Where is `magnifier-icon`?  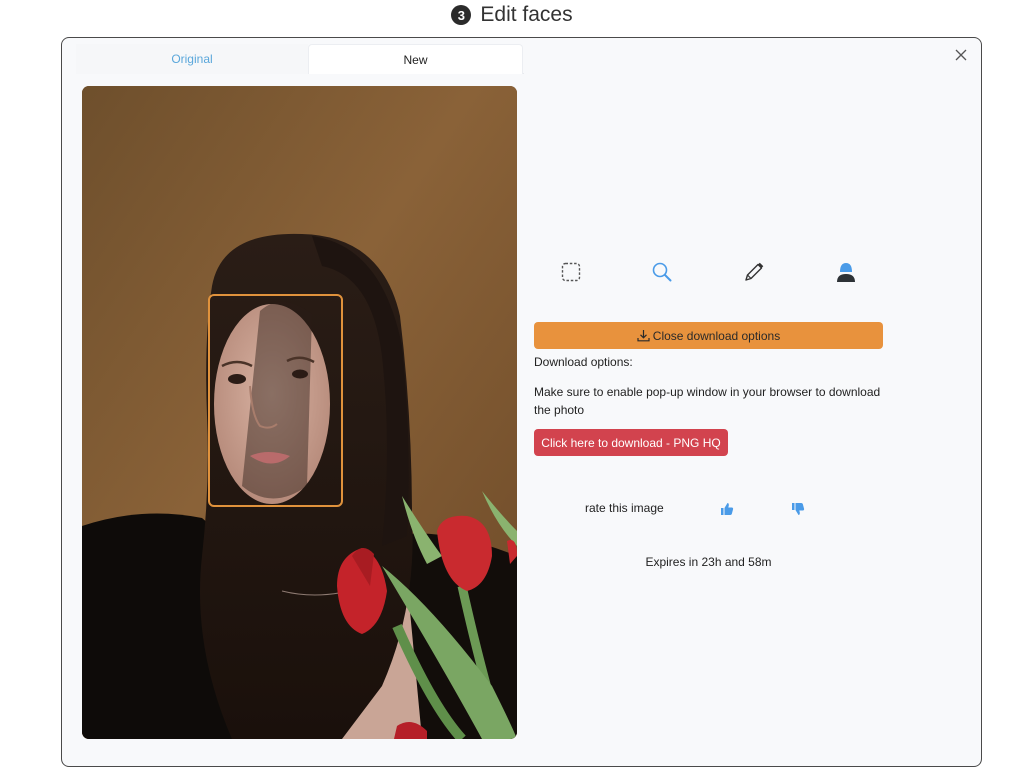 magnifier-icon is located at coordinates (662, 272).